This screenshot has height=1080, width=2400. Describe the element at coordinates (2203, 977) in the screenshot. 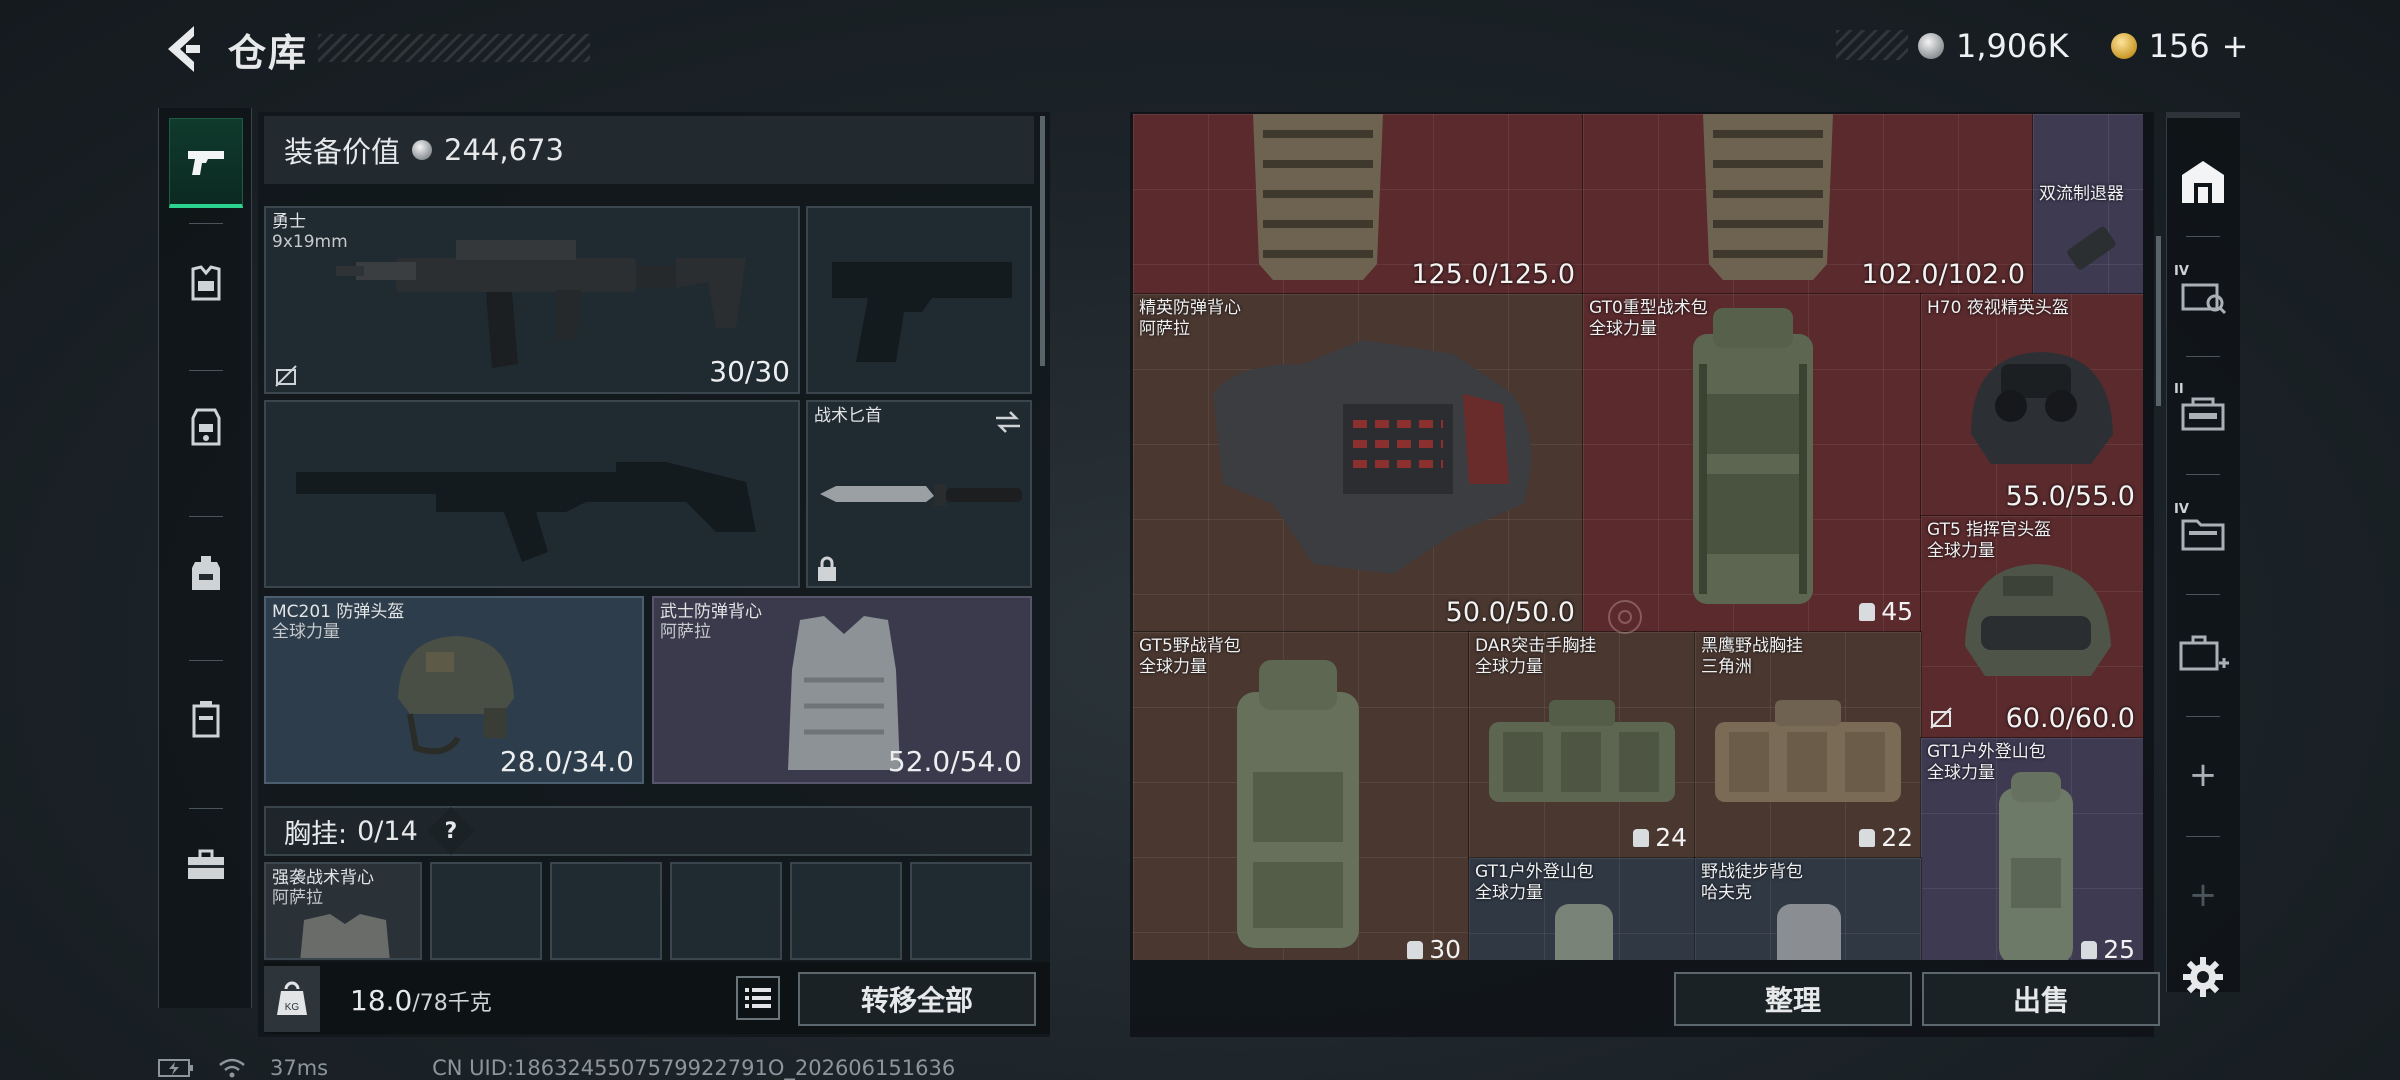

I see `settings-button` at that location.